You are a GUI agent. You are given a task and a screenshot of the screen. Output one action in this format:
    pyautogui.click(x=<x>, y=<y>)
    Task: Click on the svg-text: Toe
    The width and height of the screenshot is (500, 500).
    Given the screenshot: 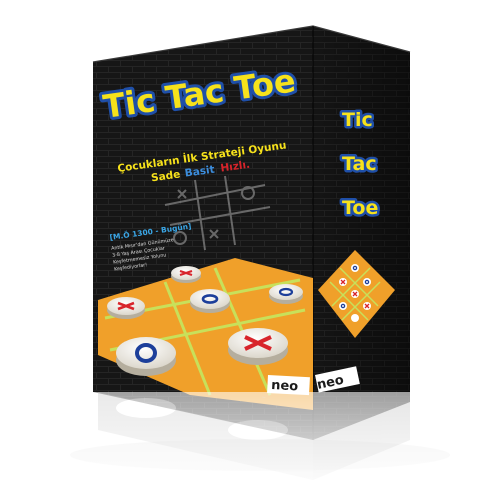 What is the action you would take?
    pyautogui.click(x=360, y=208)
    